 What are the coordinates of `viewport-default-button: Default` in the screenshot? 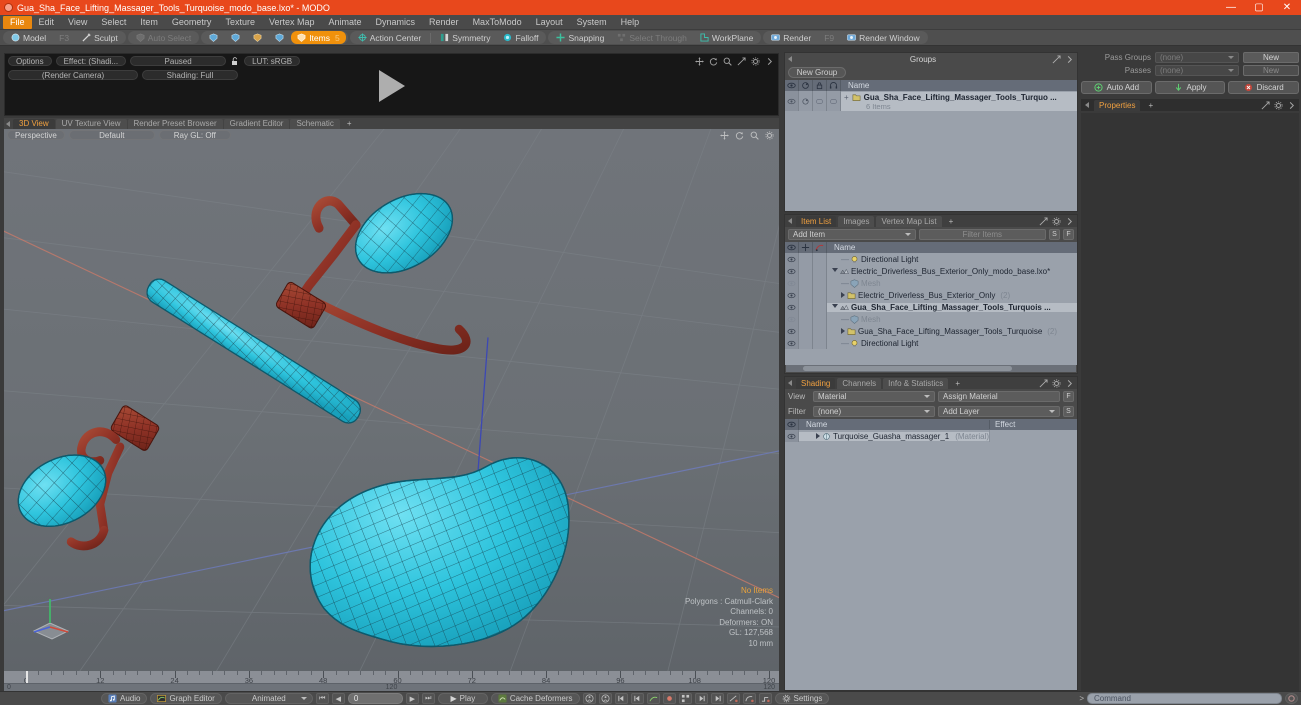 It's located at (111, 135).